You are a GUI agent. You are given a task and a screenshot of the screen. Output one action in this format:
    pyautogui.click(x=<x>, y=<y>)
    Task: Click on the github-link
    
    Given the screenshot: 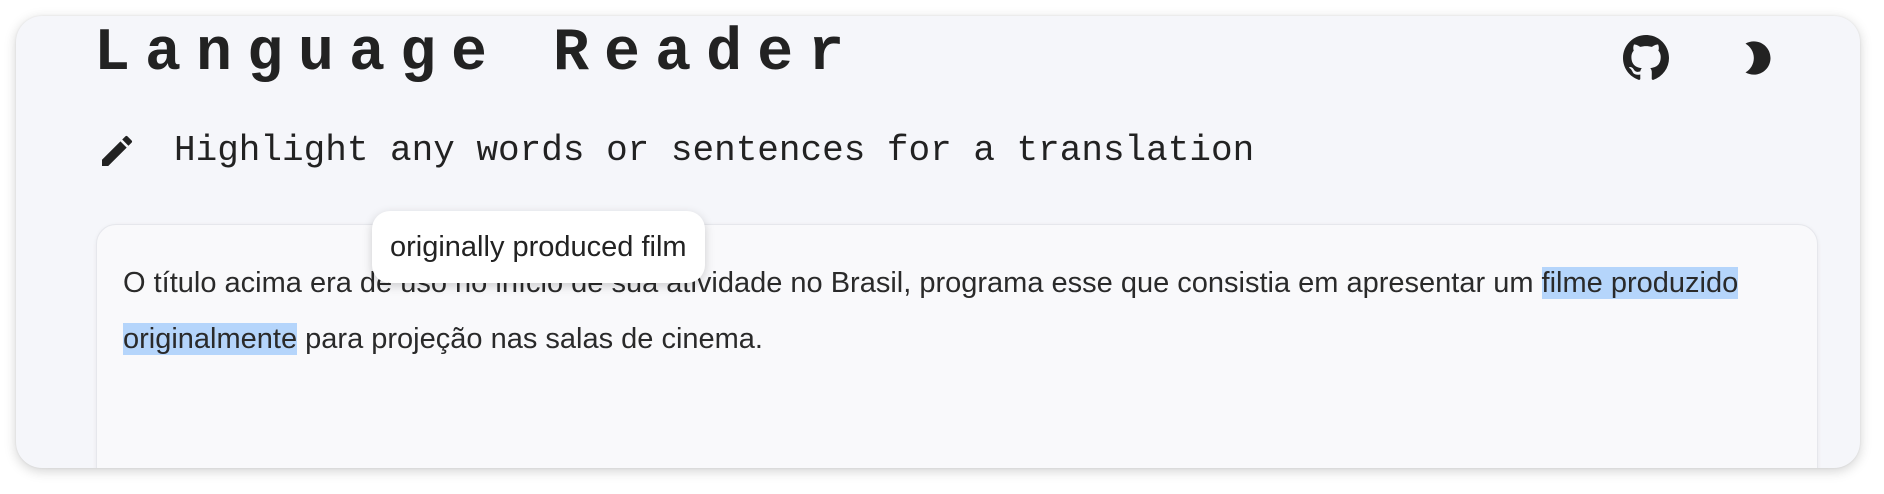 What is the action you would take?
    pyautogui.click(x=1646, y=58)
    